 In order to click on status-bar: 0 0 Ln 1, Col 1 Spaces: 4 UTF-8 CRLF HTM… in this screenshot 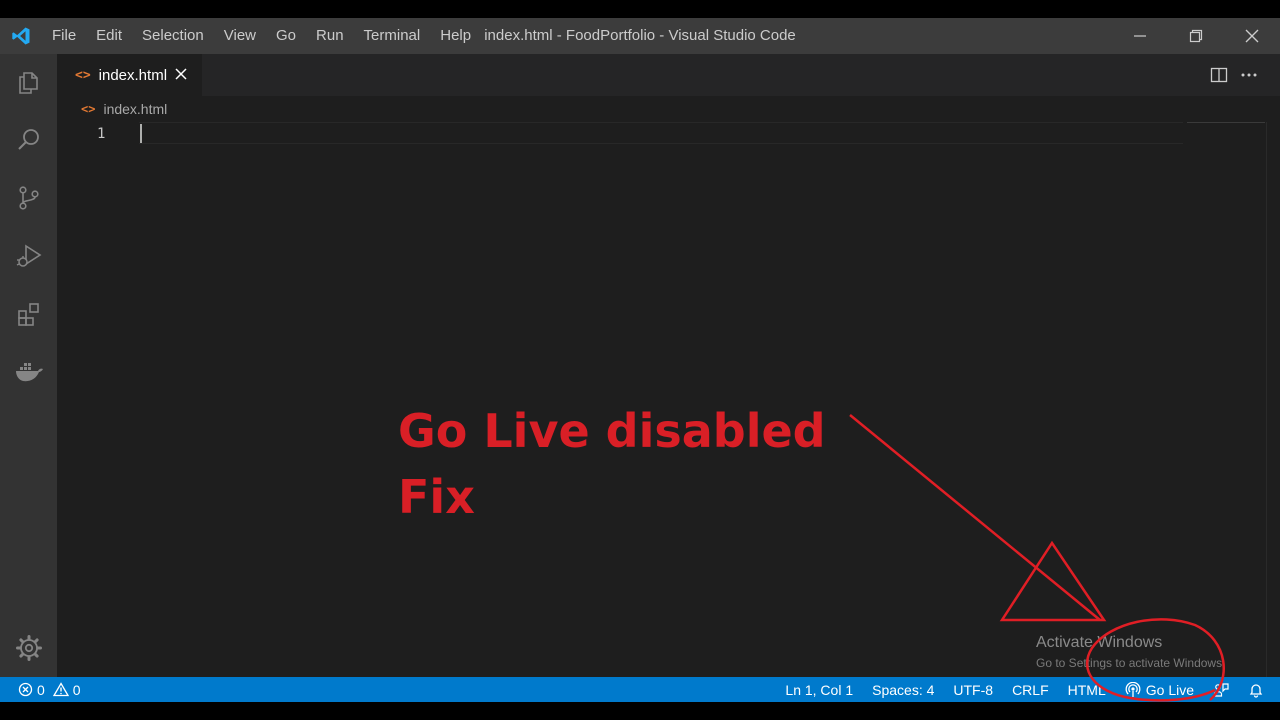, I will do `click(640, 689)`.